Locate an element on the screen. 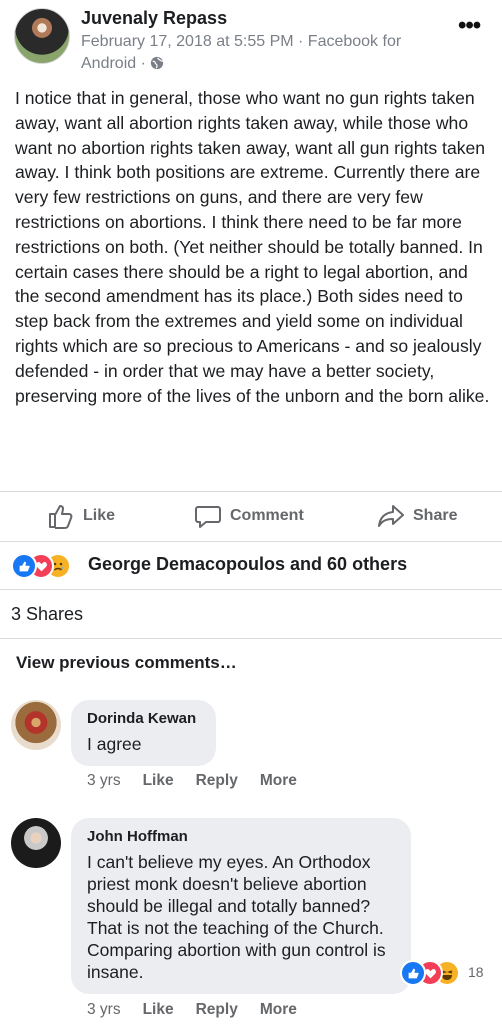 The height and width of the screenshot is (1024, 502). post-author-name: Juvenaly Repass is located at coordinates (154, 18).